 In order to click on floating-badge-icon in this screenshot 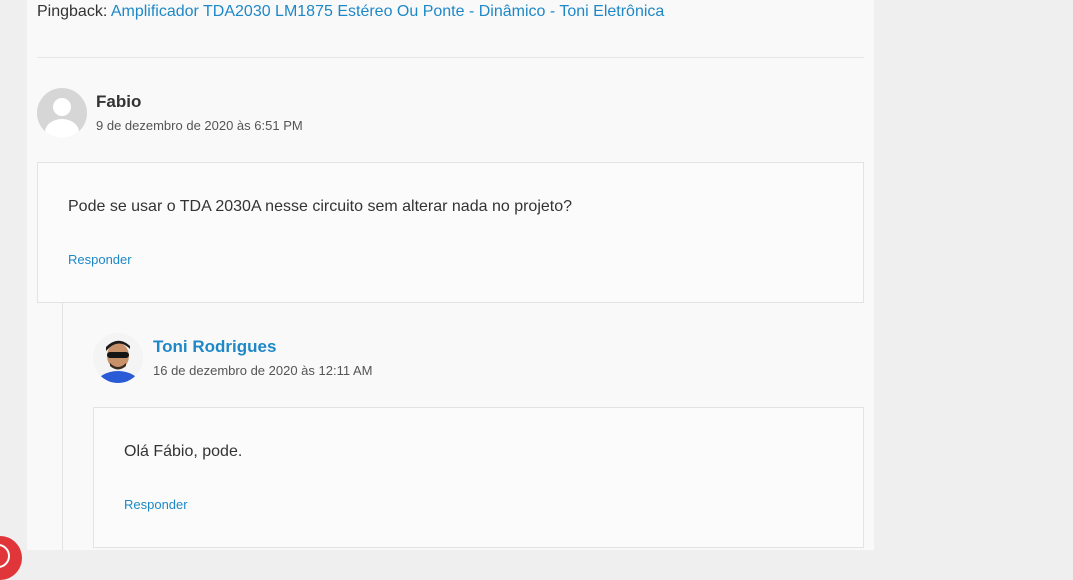, I will do `click(11, 558)`.